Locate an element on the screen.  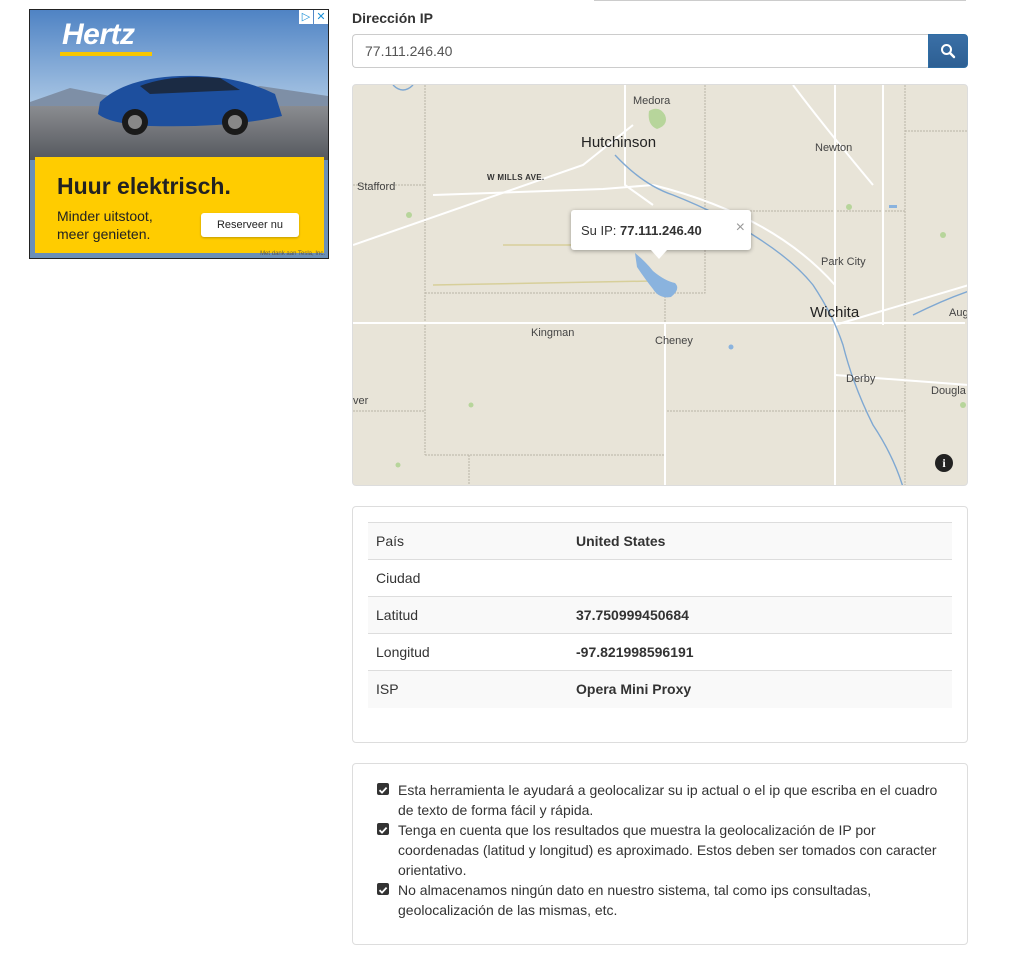
row-key-latitude: Latitud is located at coordinates (468, 615).